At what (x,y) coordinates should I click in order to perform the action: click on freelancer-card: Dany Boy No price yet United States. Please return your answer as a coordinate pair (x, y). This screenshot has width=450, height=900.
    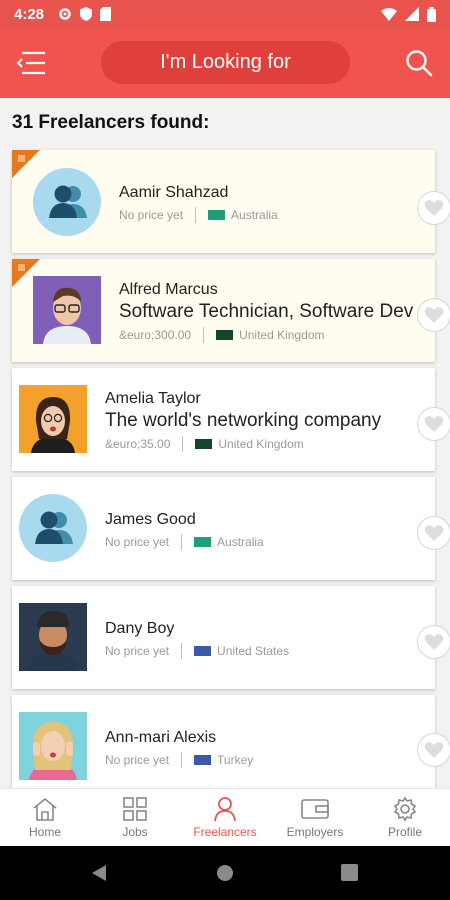
    Looking at the image, I should click on (223, 637).